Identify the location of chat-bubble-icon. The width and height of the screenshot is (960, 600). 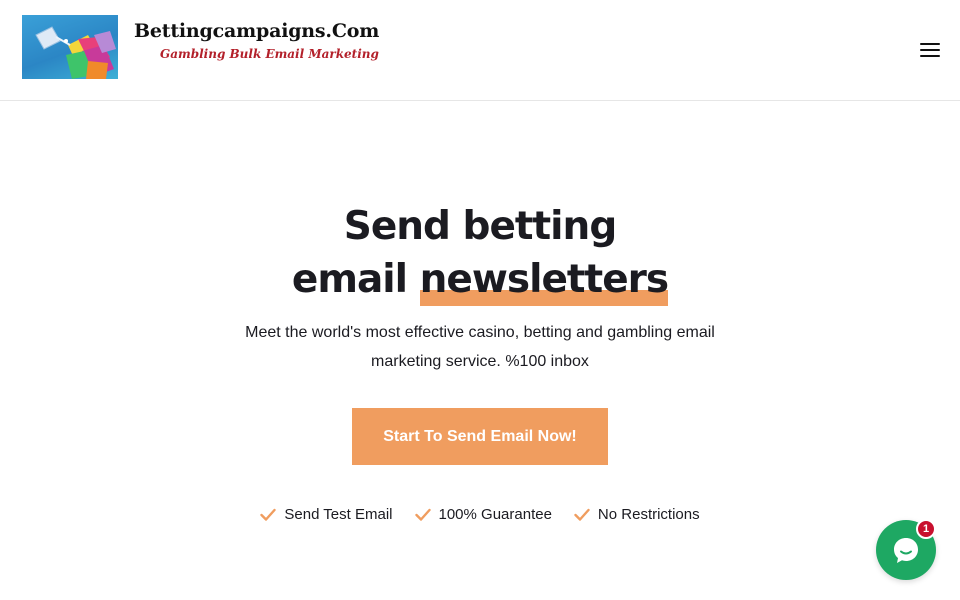
(906, 550).